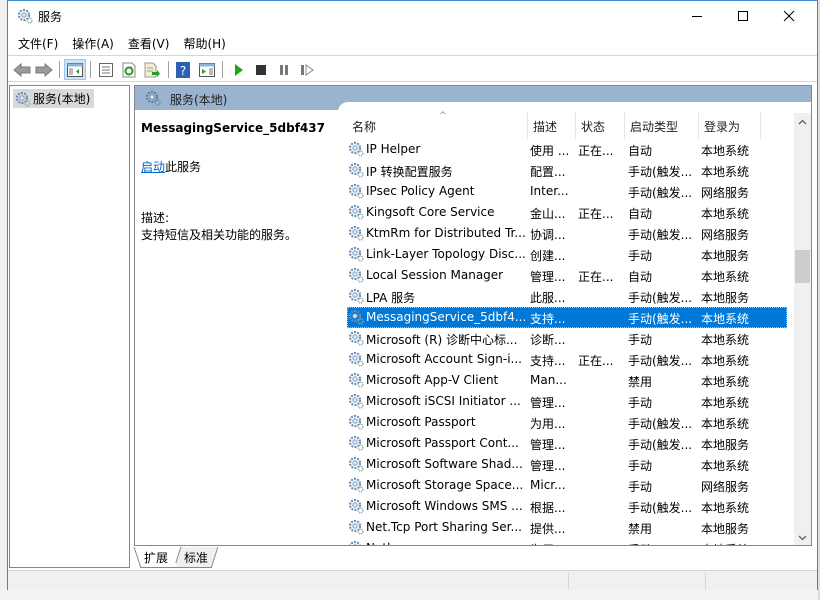 The image size is (820, 600). Describe the element at coordinates (284, 69) in the screenshot. I see `pause-service-button` at that location.